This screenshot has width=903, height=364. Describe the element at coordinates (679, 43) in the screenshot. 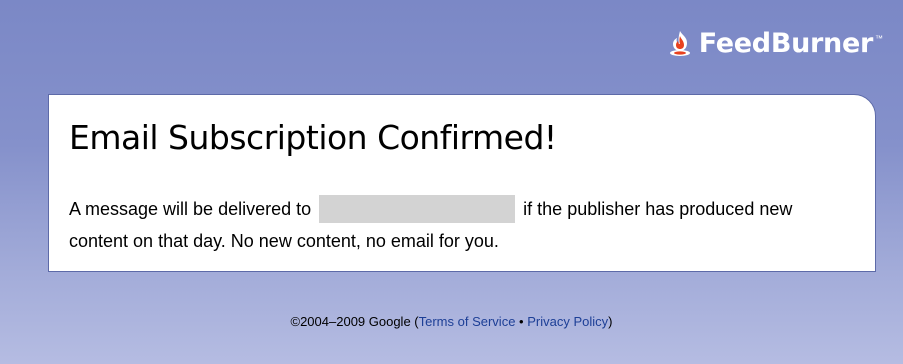

I see `feedburner-flame-icon` at that location.